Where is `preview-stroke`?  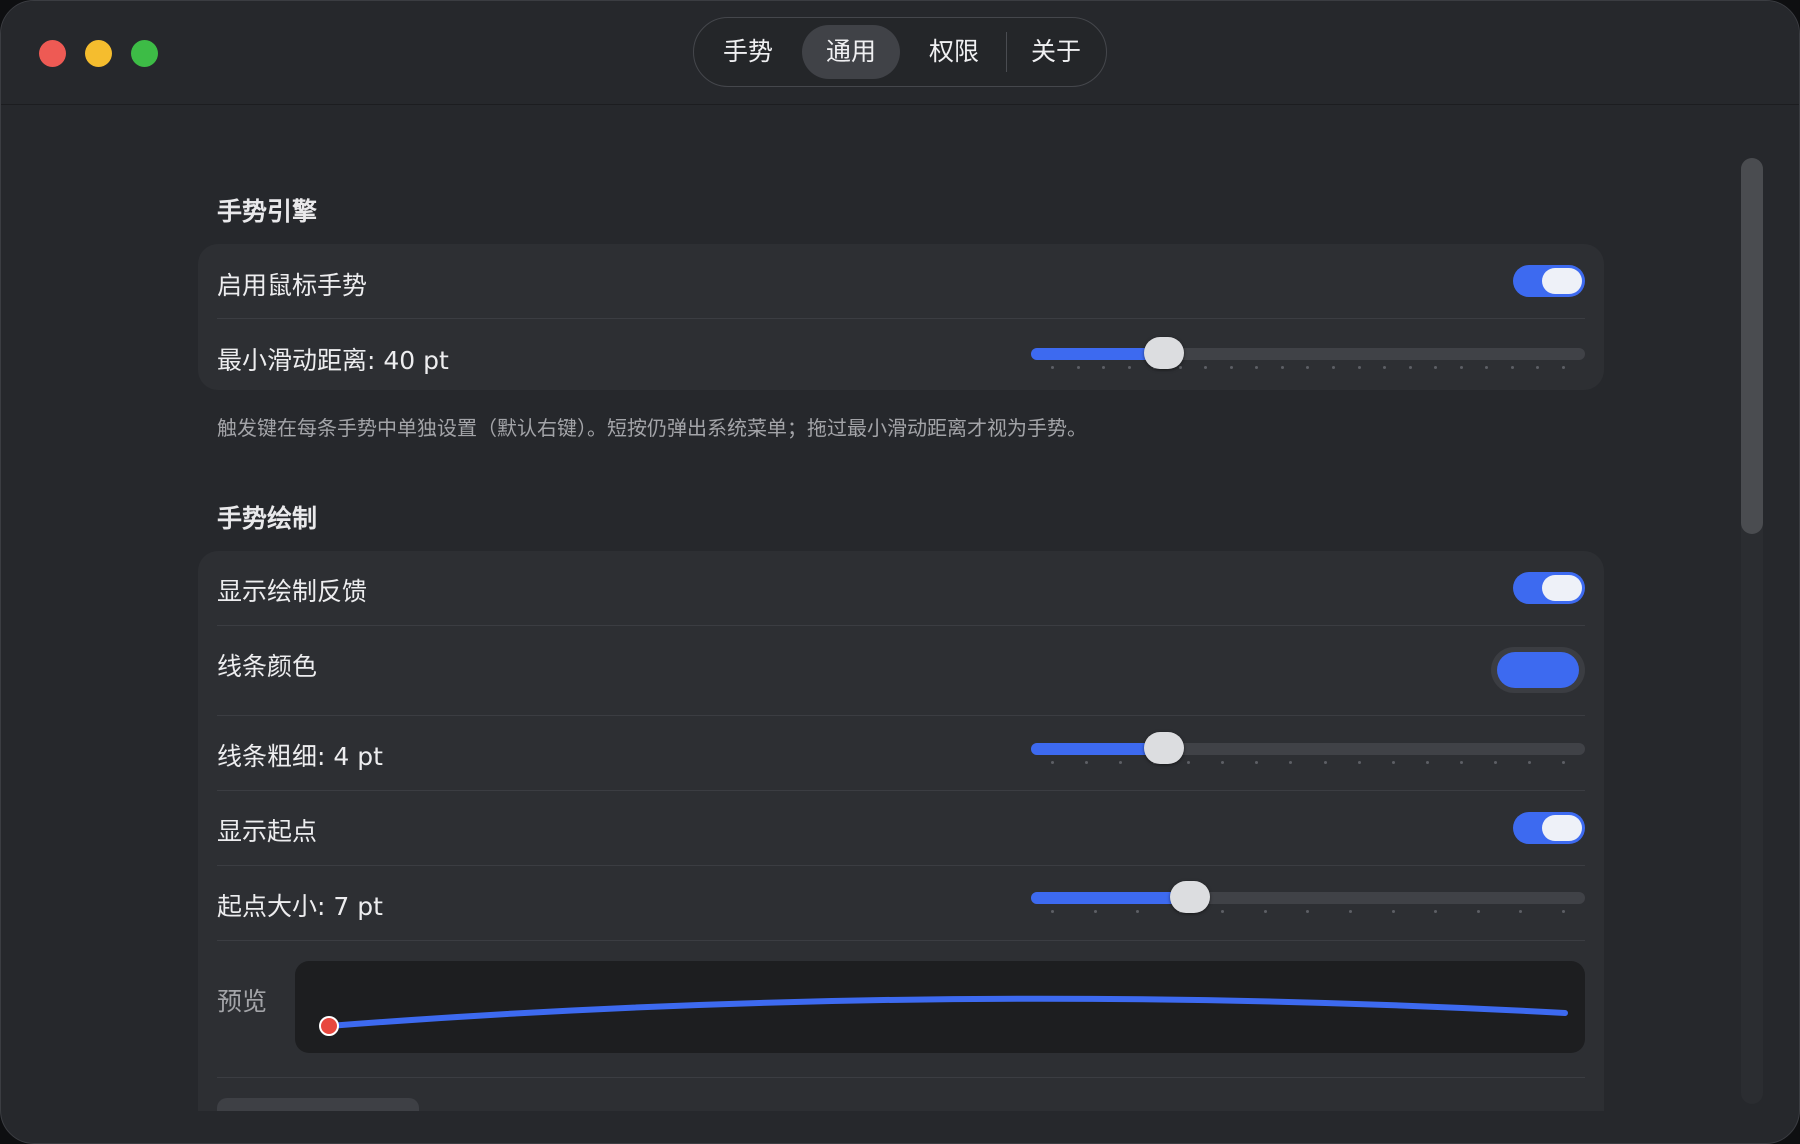 preview-stroke is located at coordinates (943, 1015).